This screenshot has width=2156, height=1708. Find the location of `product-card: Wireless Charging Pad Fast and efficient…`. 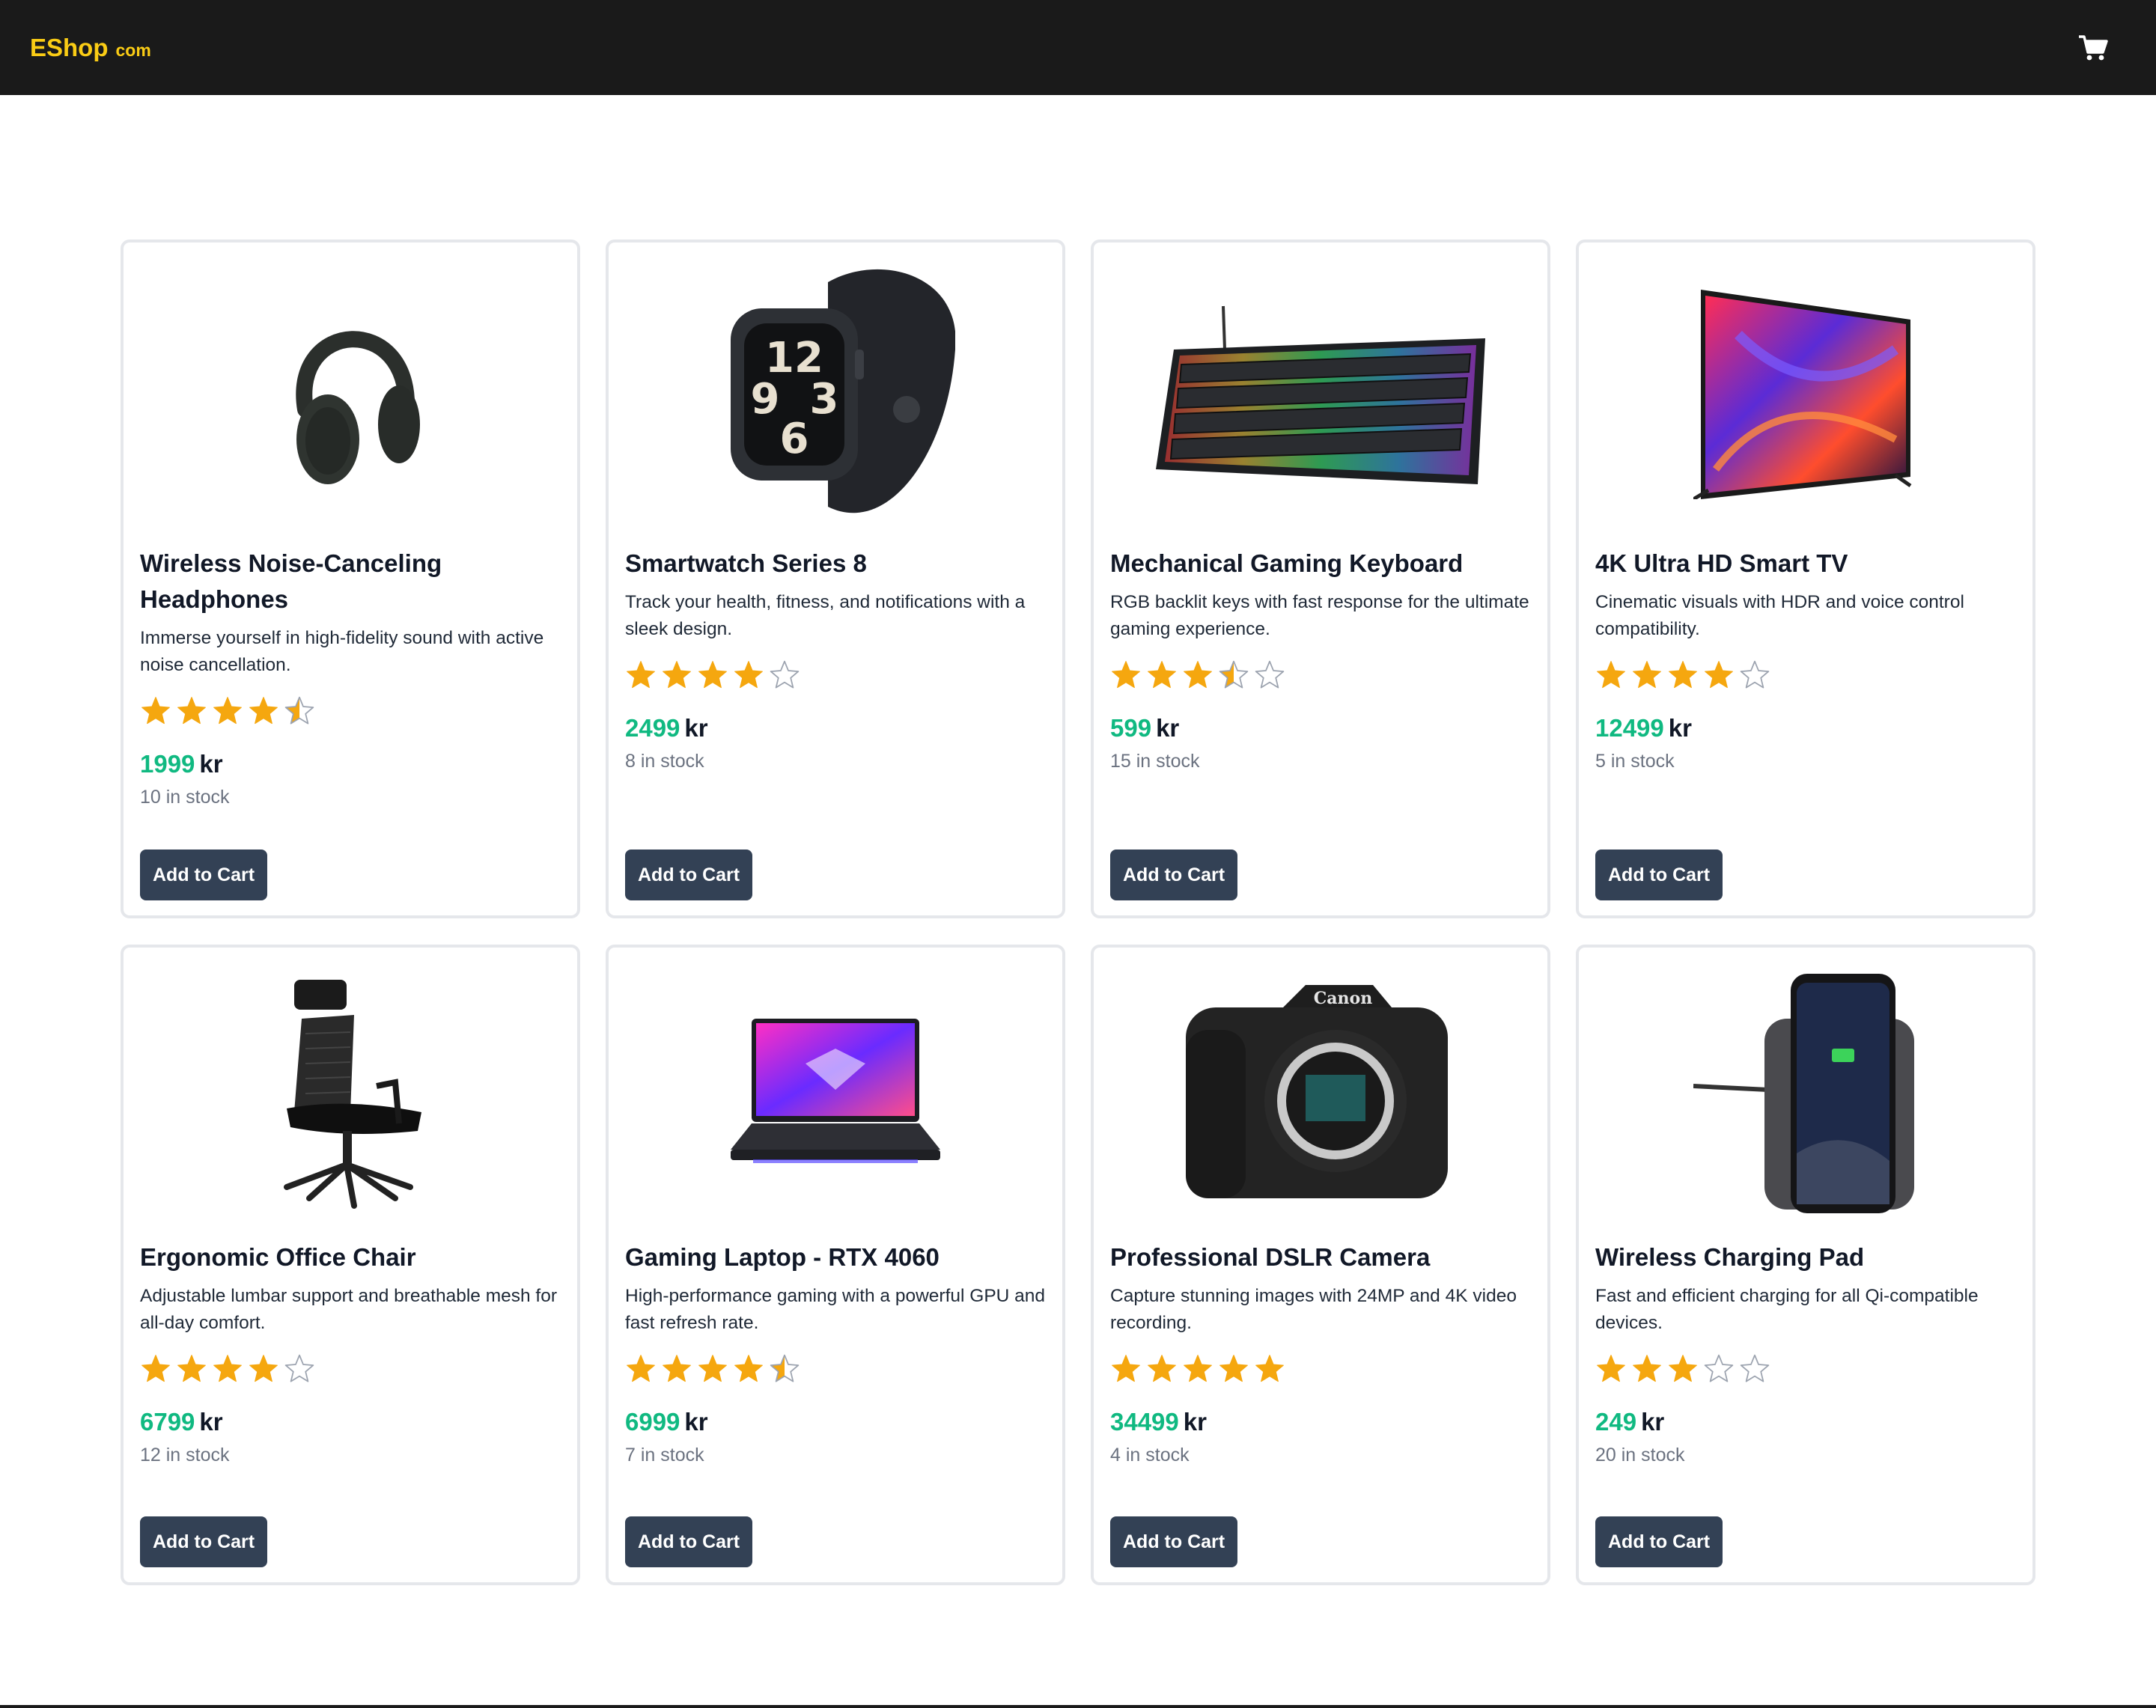

product-card: Wireless Charging Pad Fast and efficient… is located at coordinates (1805, 1265).